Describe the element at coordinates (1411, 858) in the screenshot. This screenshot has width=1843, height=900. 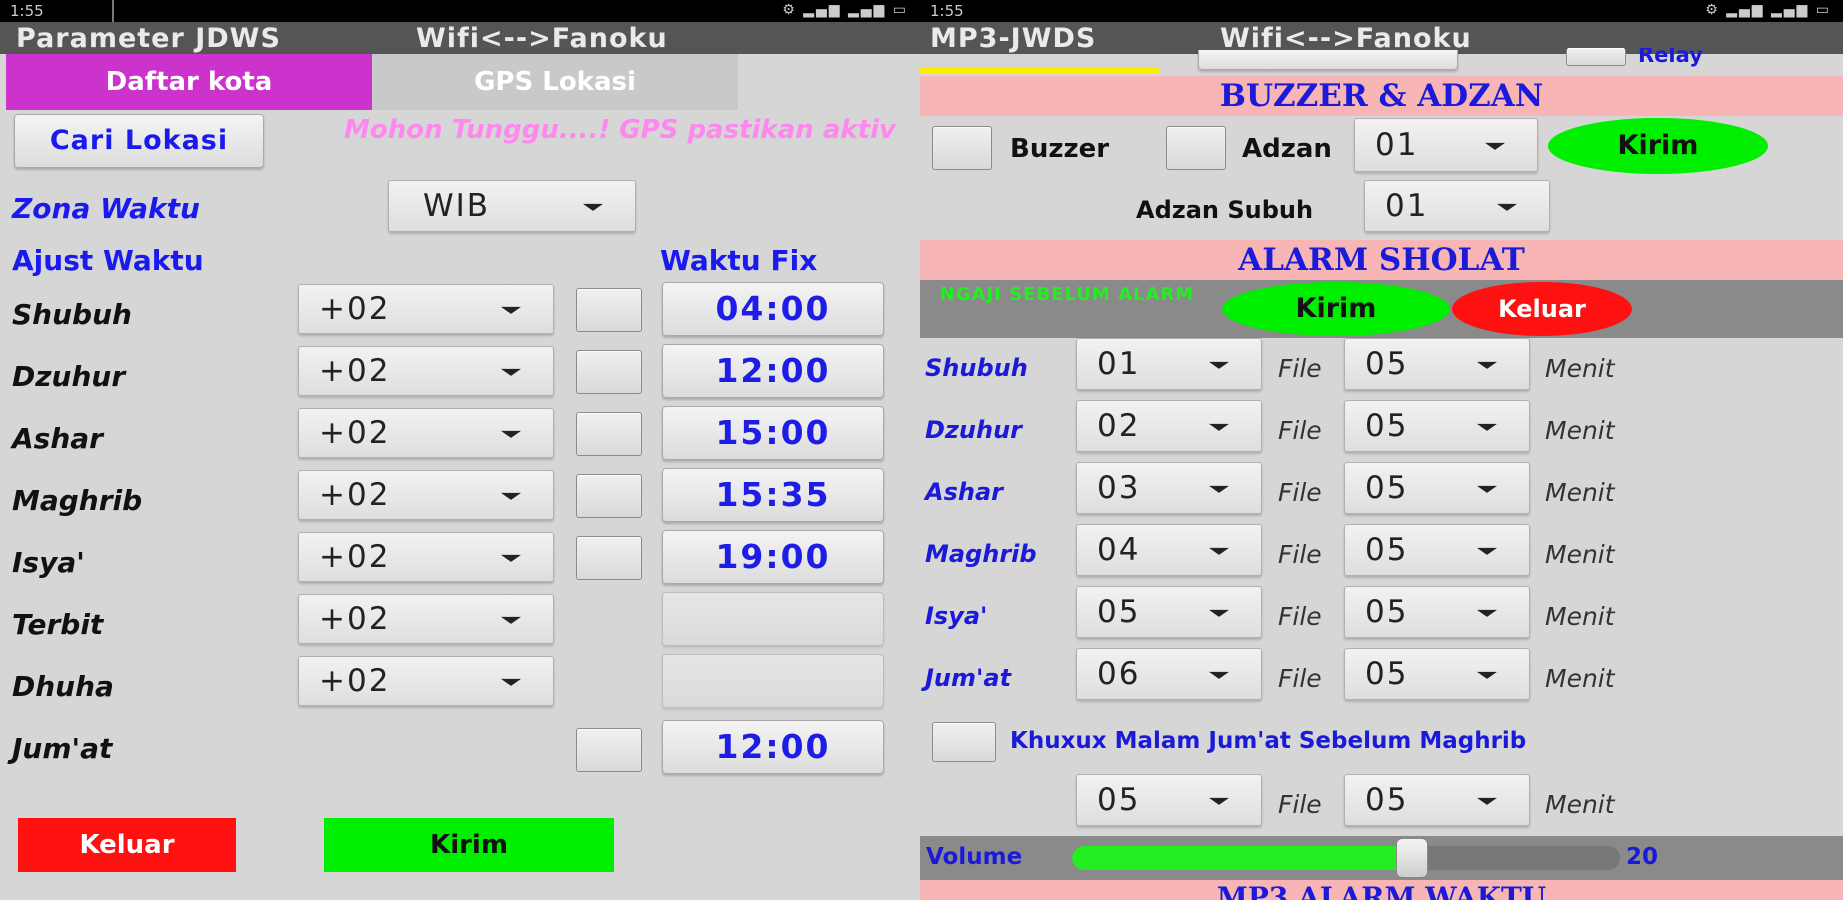
I see `volume-thumb` at that location.